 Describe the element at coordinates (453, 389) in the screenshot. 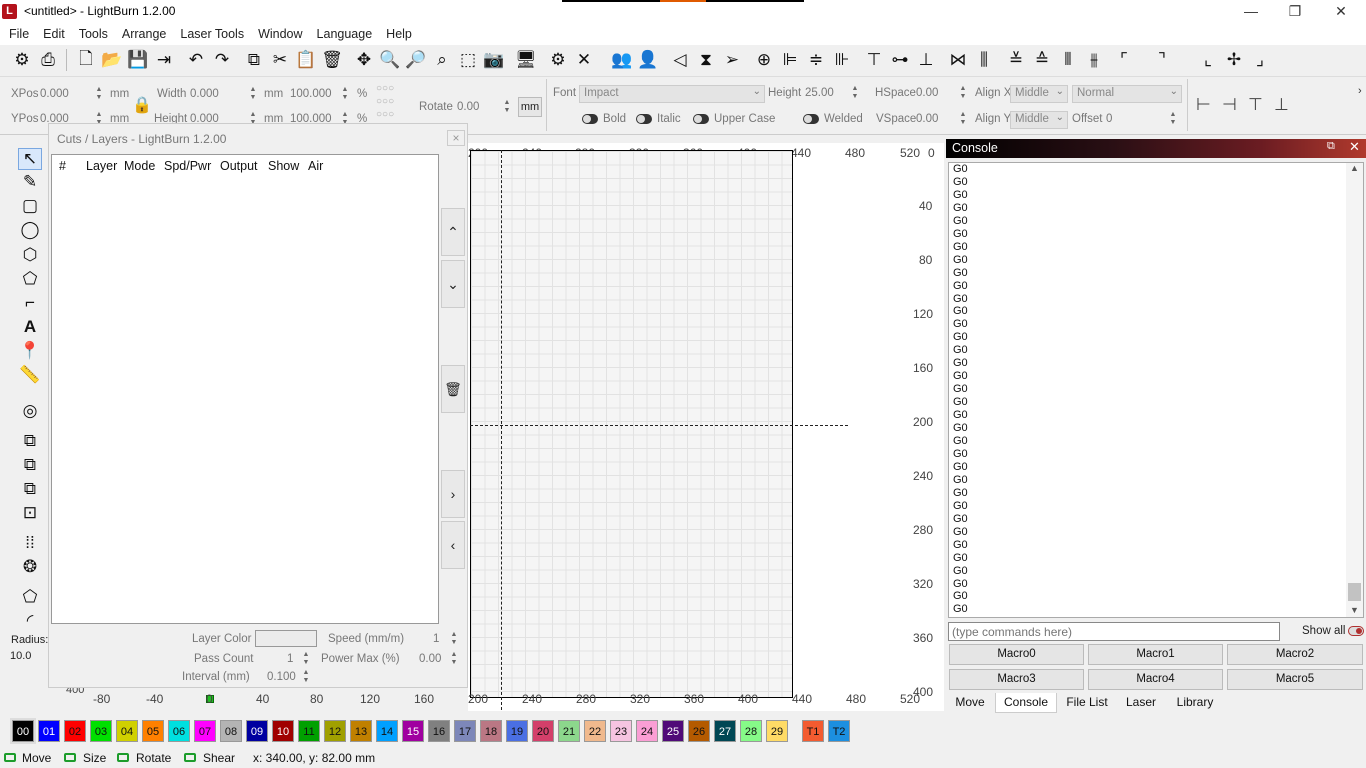

I see `delete-layer-button: 🗑` at that location.